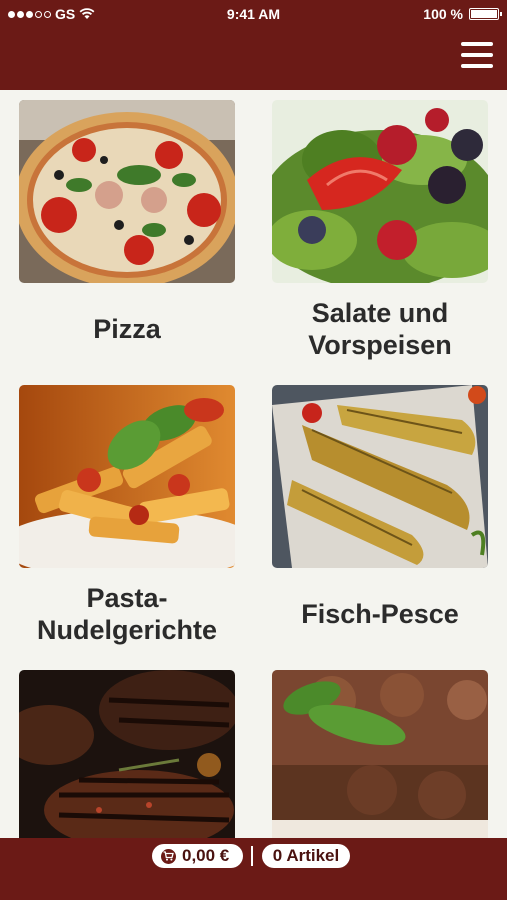 The width and height of the screenshot is (507, 900). What do you see at coordinates (485, 14) in the screenshot?
I see `battery-icon` at bounding box center [485, 14].